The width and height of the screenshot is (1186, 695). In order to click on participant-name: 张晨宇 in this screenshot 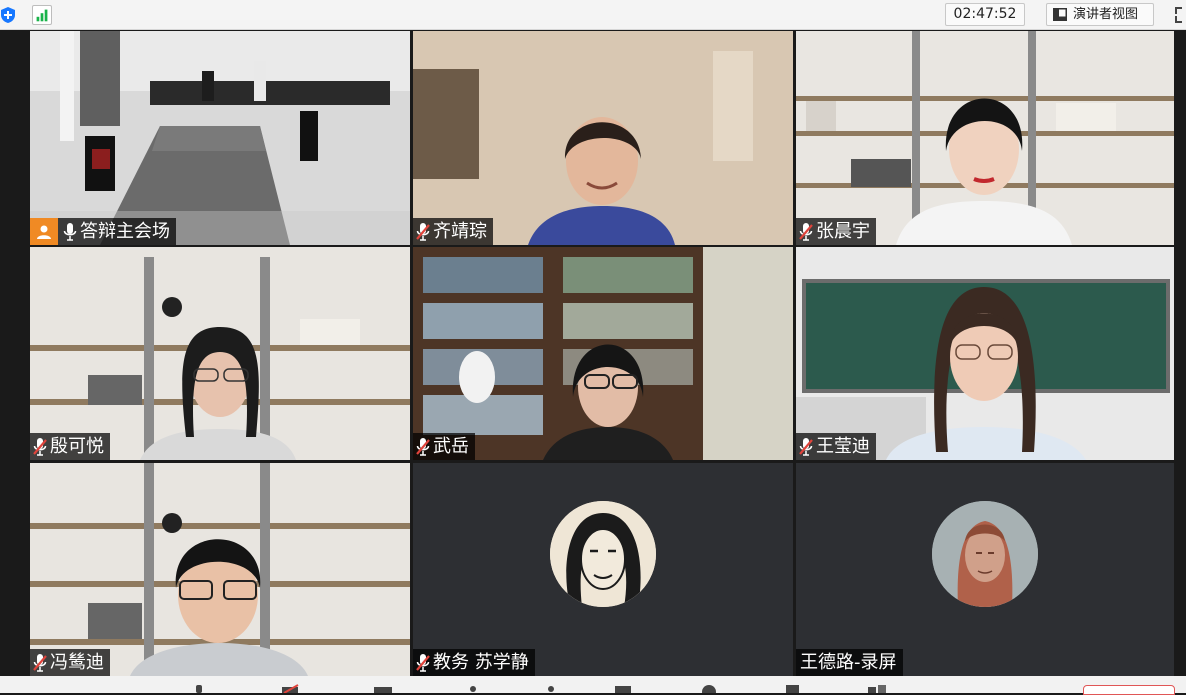, I will do `click(843, 231)`.